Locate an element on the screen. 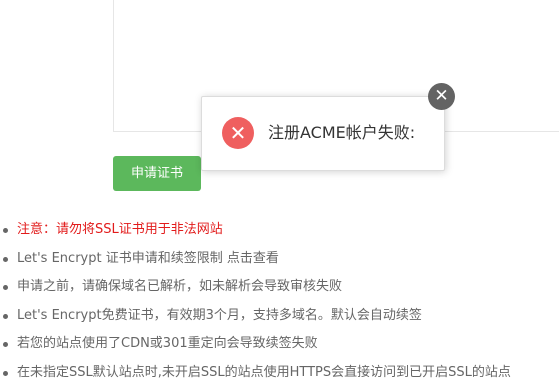 The width and height of the screenshot is (559, 389). error-toast: ✕ 注册ACME帐户失败: is located at coordinates (323, 133).